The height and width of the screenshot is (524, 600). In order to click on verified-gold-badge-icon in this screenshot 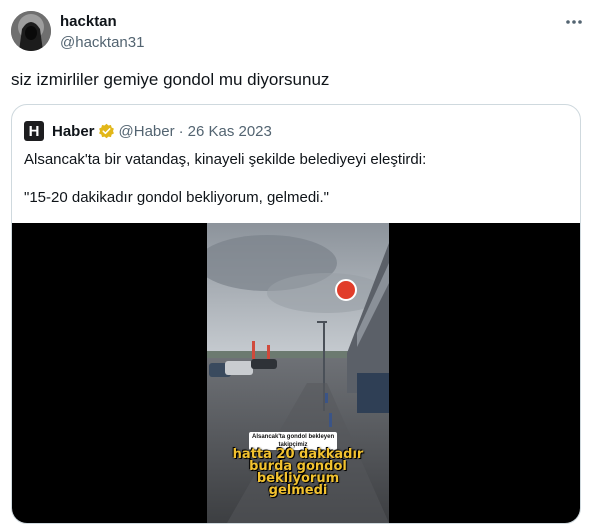, I will do `click(106, 130)`.